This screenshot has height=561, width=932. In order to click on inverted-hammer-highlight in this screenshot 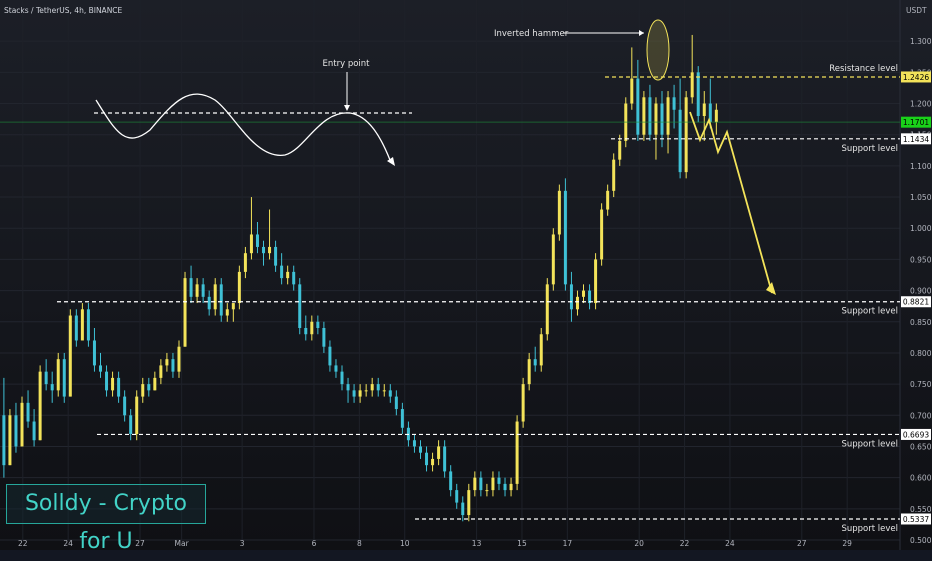, I will do `click(658, 50)`.